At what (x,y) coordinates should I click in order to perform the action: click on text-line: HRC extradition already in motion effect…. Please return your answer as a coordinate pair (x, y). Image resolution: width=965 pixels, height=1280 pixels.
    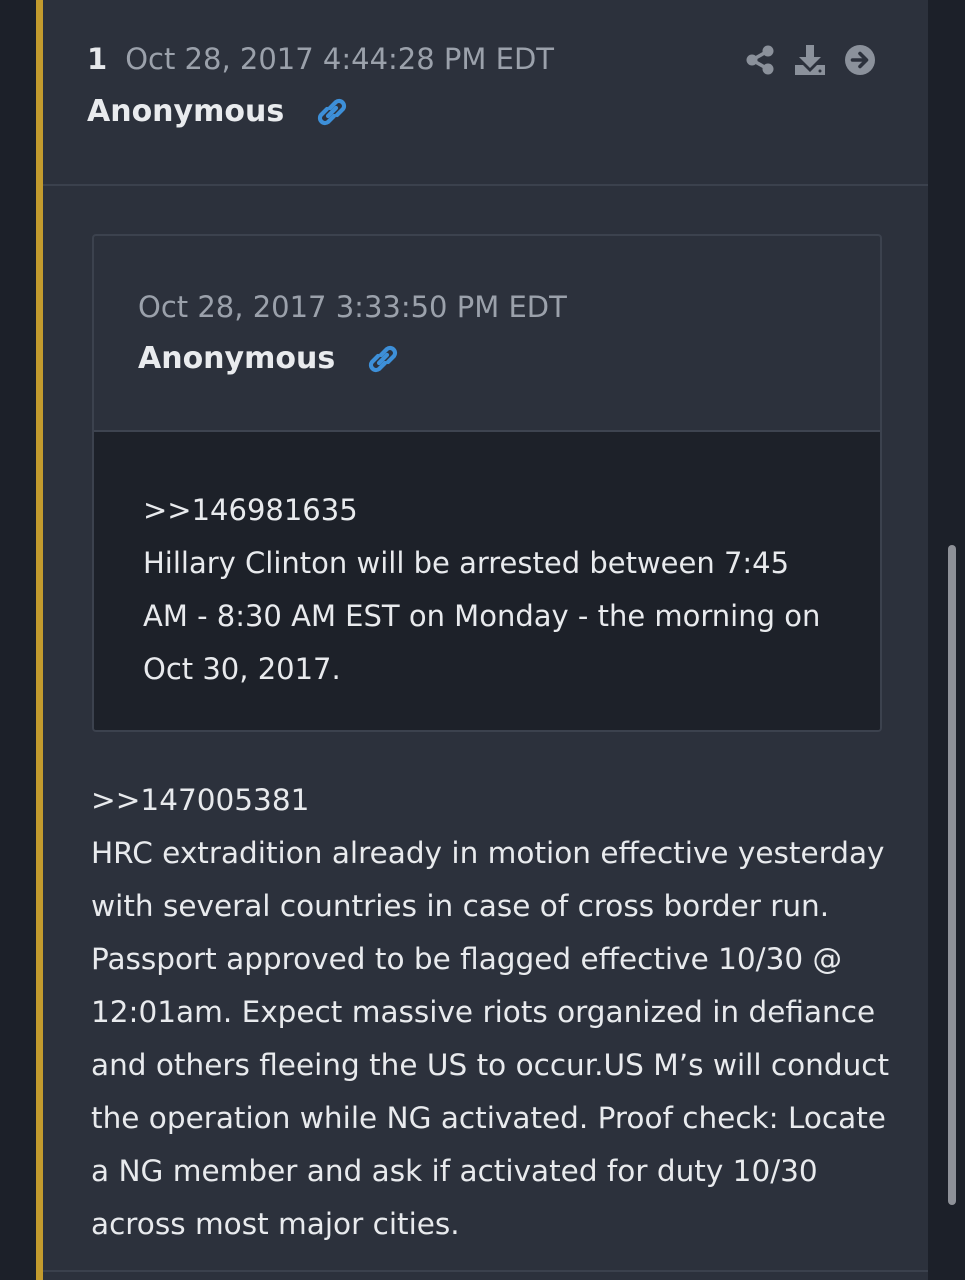
    Looking at the image, I should click on (488, 853).